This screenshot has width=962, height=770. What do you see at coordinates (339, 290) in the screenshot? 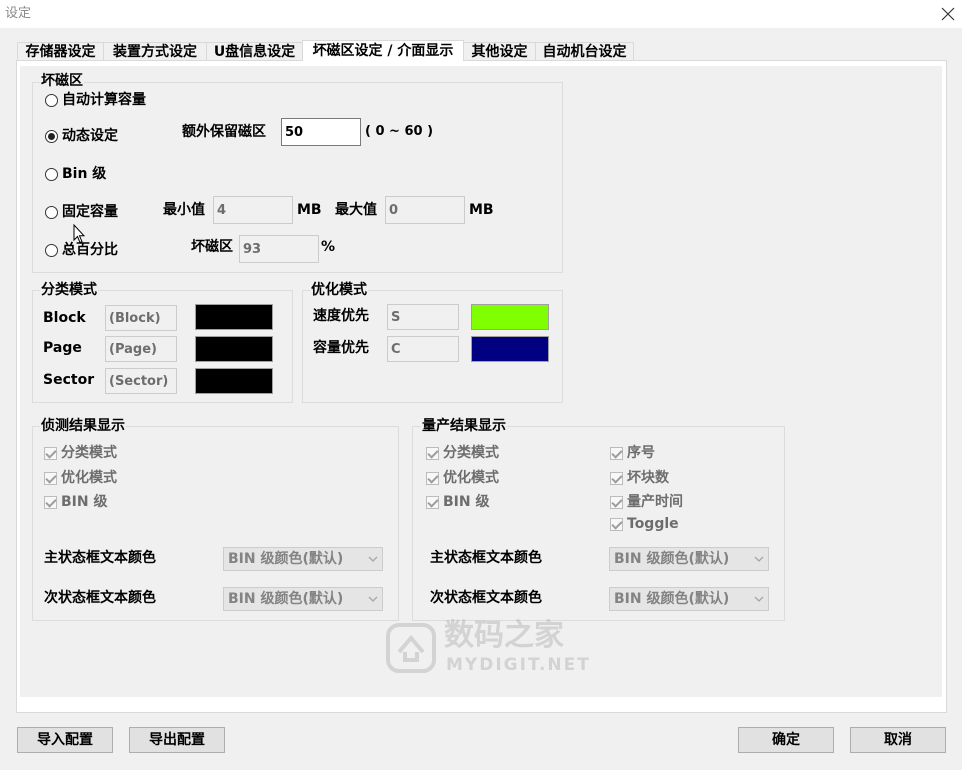
I see `optimize-mode-group-title: 优化模式` at bounding box center [339, 290].